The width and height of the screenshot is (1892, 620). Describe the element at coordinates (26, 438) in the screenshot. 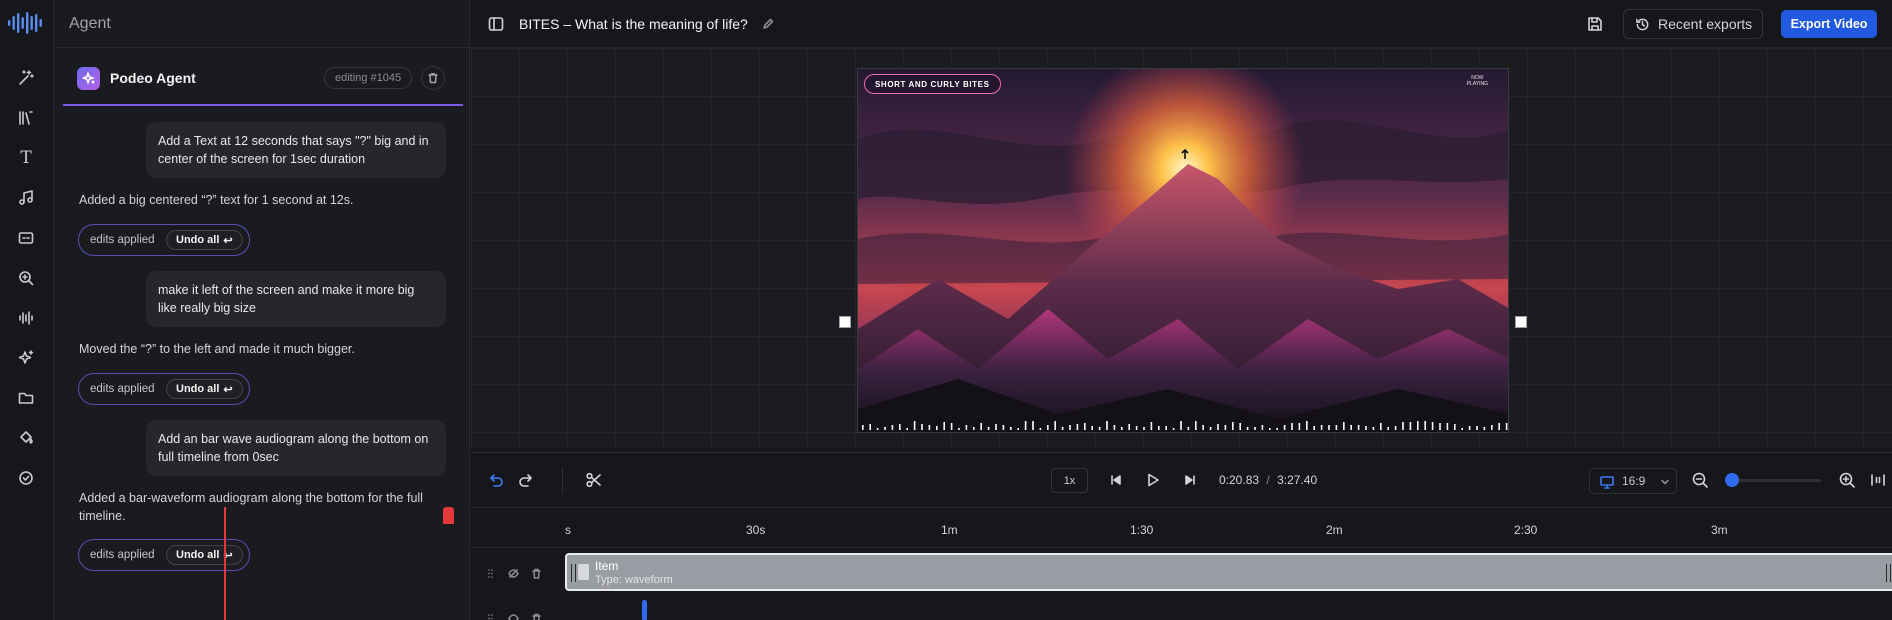

I see `paint-bucket-icon` at that location.